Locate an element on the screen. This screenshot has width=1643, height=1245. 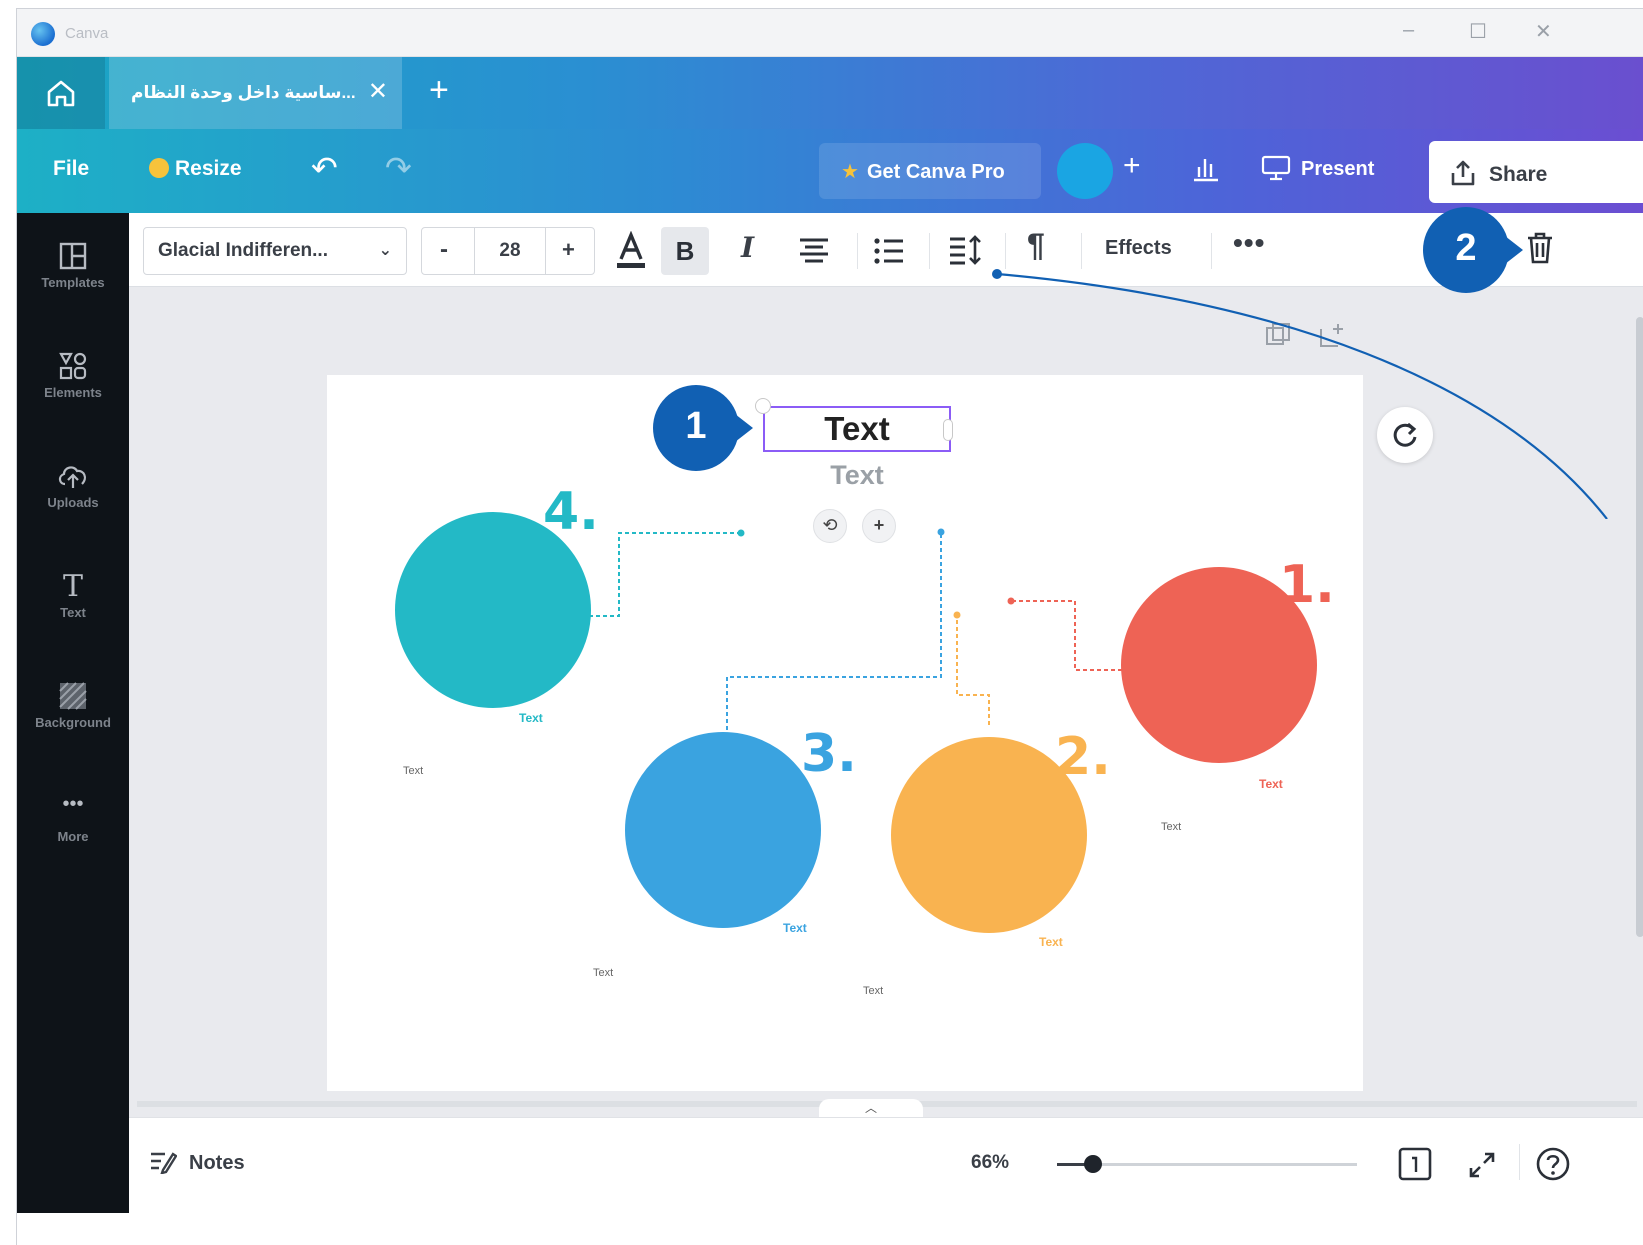
font-family-dropdown: Glacial Indifferen... ⌄ is located at coordinates (275, 251).